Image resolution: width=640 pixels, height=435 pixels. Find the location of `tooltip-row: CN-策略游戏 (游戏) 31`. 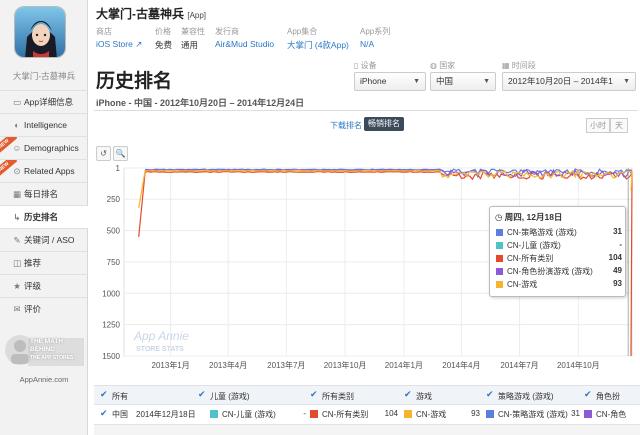

tooltip-row: CN-策略游戏 (游戏) 31 is located at coordinates (559, 233).